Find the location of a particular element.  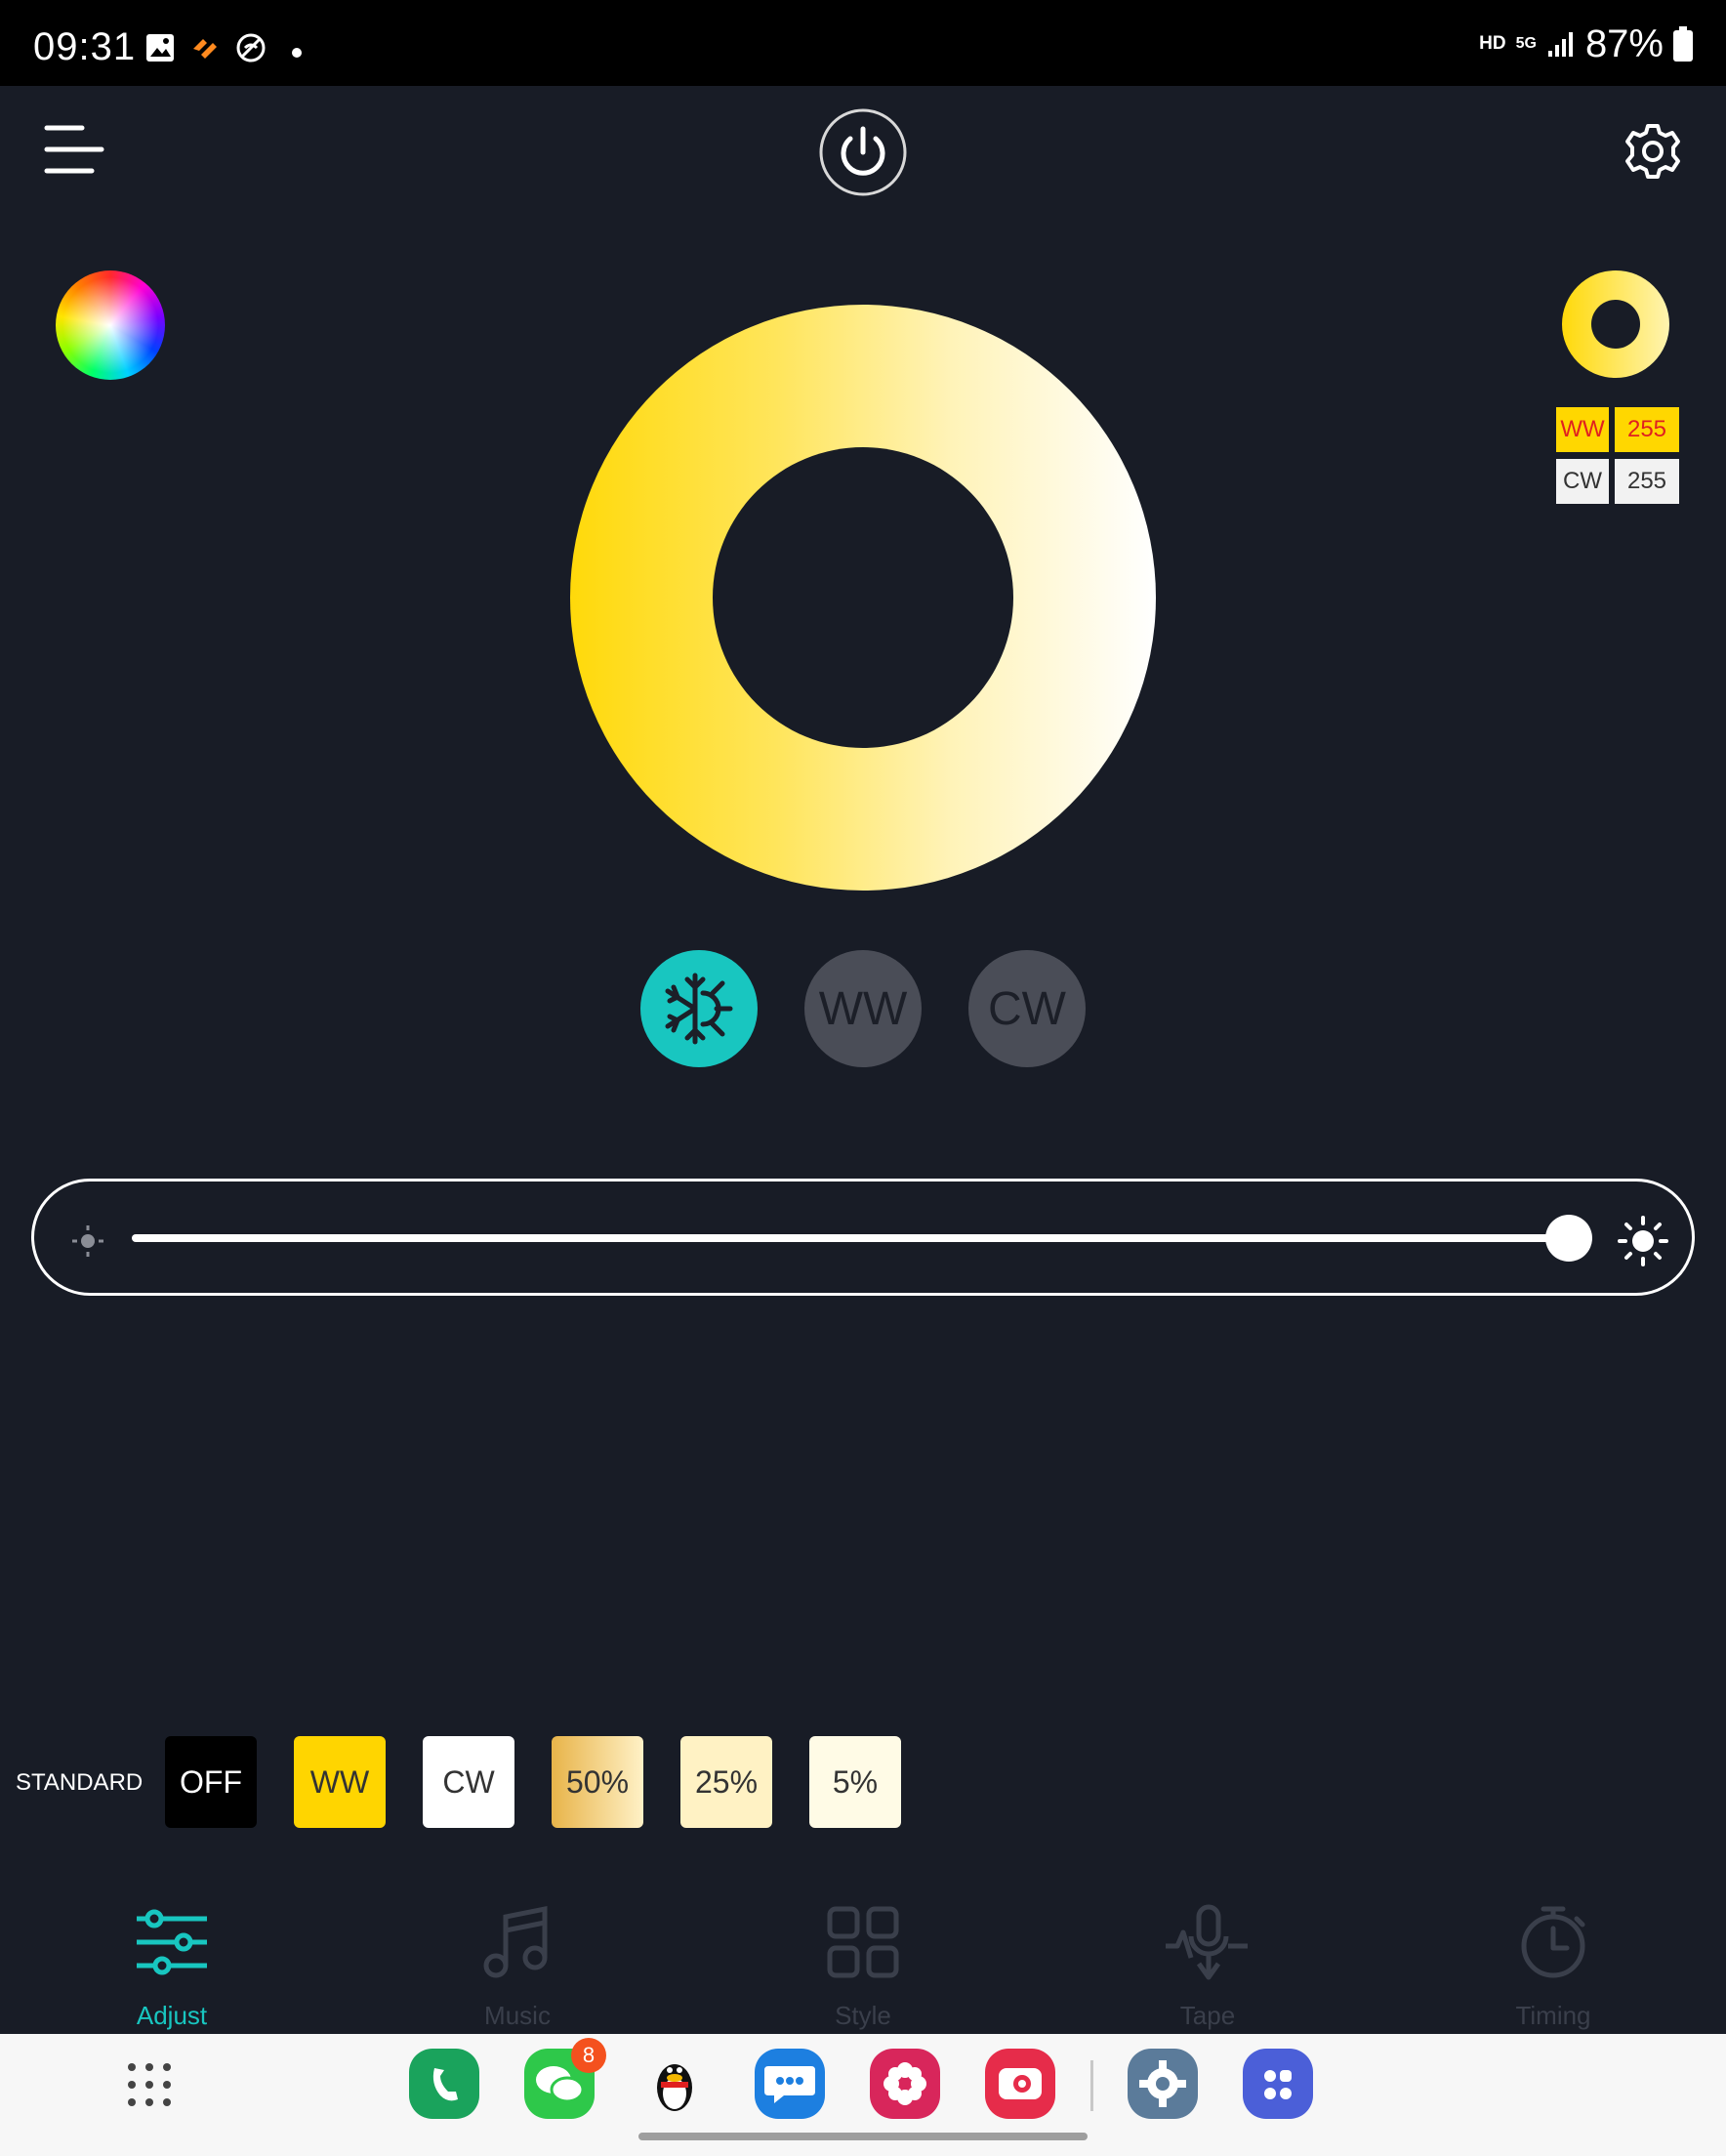

sun-snow-mode-button is located at coordinates (699, 1009).